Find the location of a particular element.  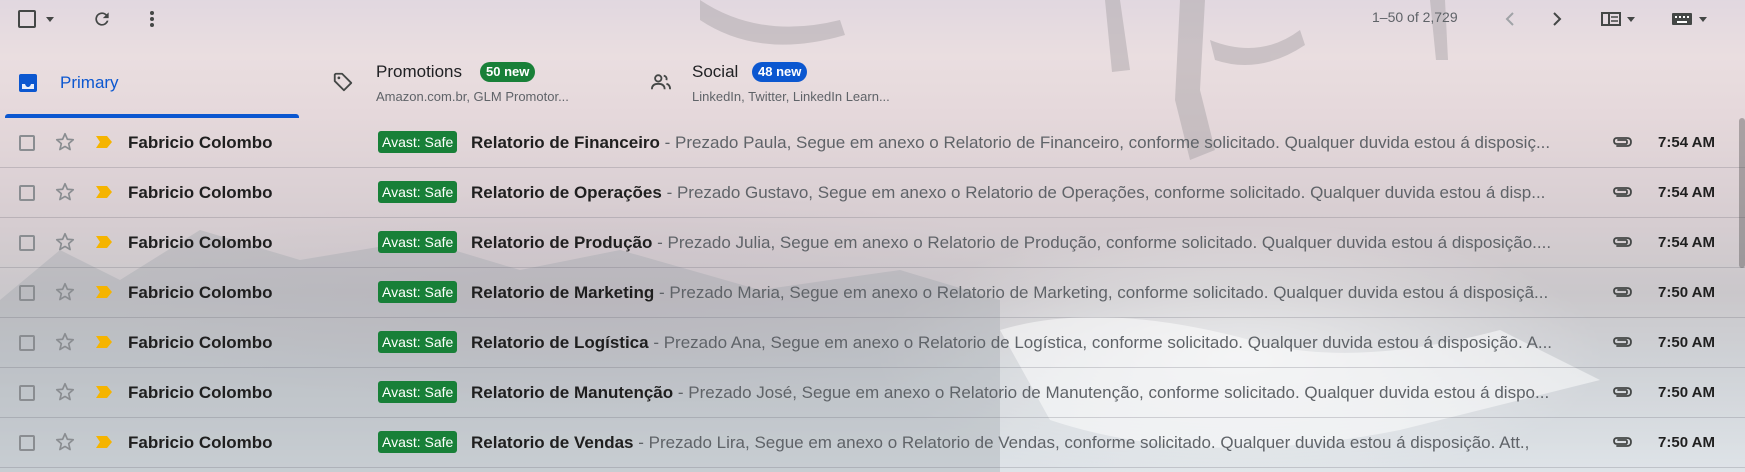

refresh-icon is located at coordinates (102, 19).